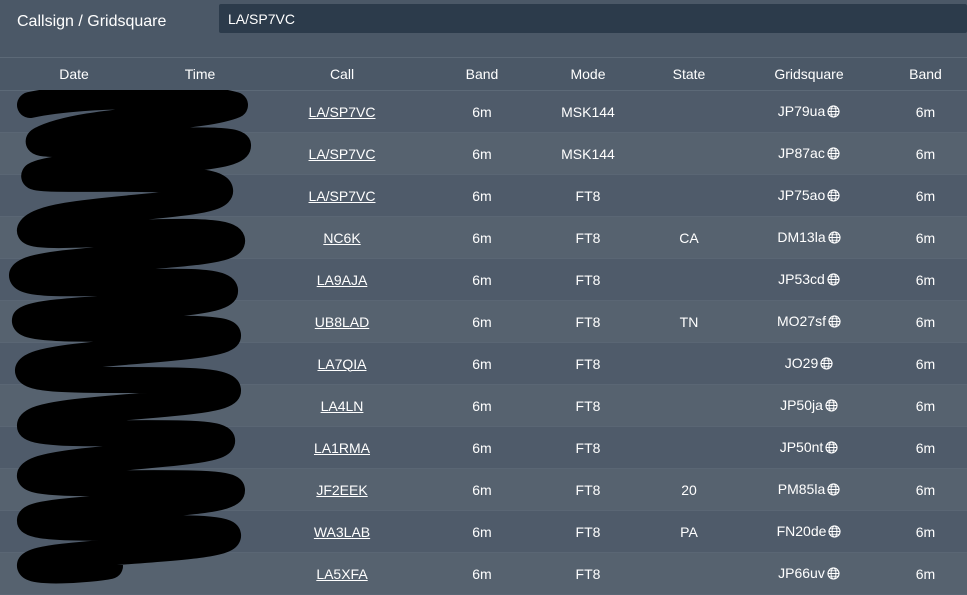  Describe the element at coordinates (341, 574) in the screenshot. I see `callsign-link: LA5XFA` at that location.